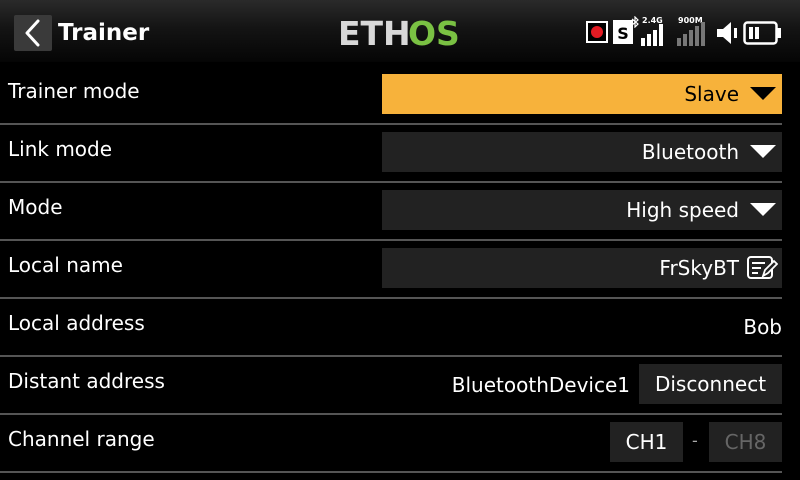 The width and height of the screenshot is (800, 480). Describe the element at coordinates (711, 94) in the screenshot. I see `trainer-mode-value: Slave` at that location.